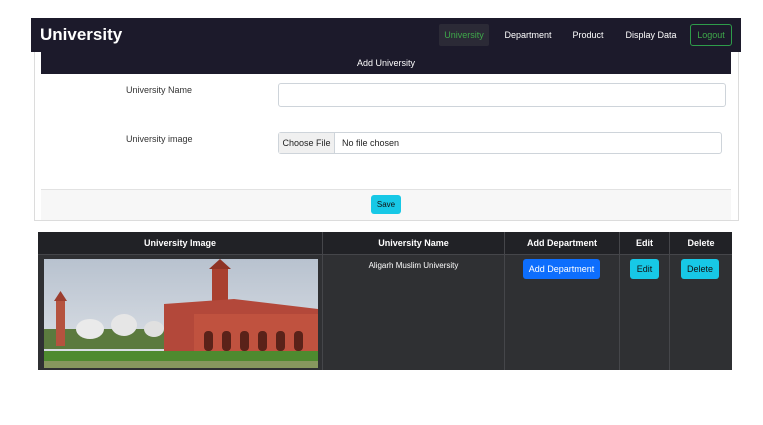 The width and height of the screenshot is (763, 425). What do you see at coordinates (159, 139) in the screenshot?
I see `university-image-label: University image` at bounding box center [159, 139].